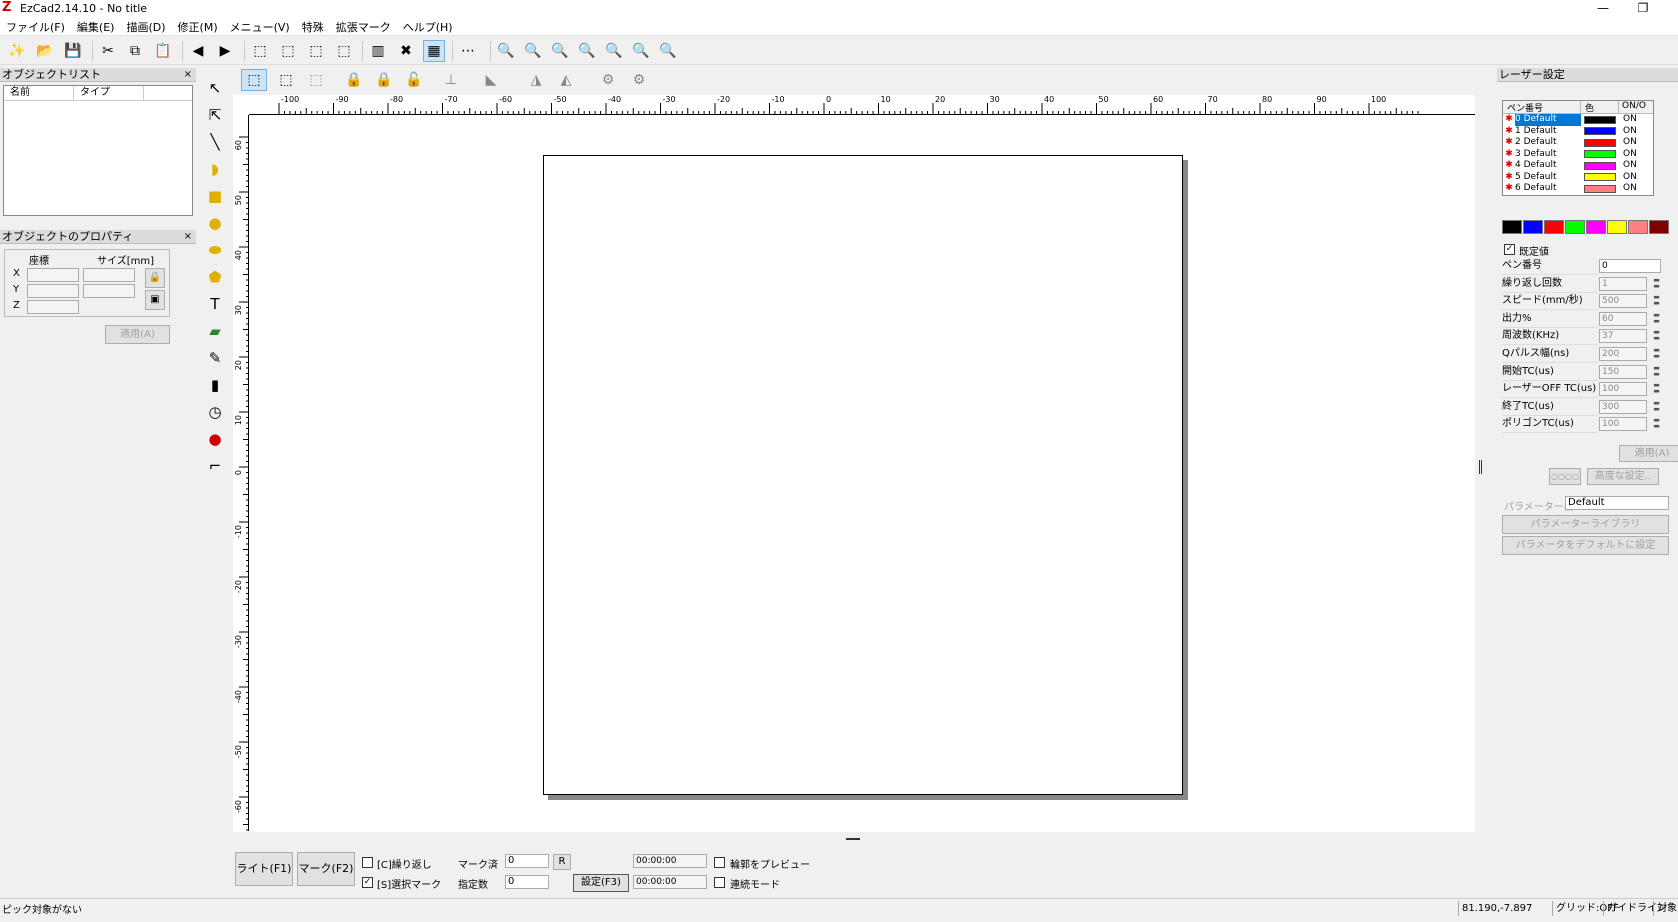 The width and height of the screenshot is (1678, 922). I want to click on grid-icon: ▦, so click(434, 51).